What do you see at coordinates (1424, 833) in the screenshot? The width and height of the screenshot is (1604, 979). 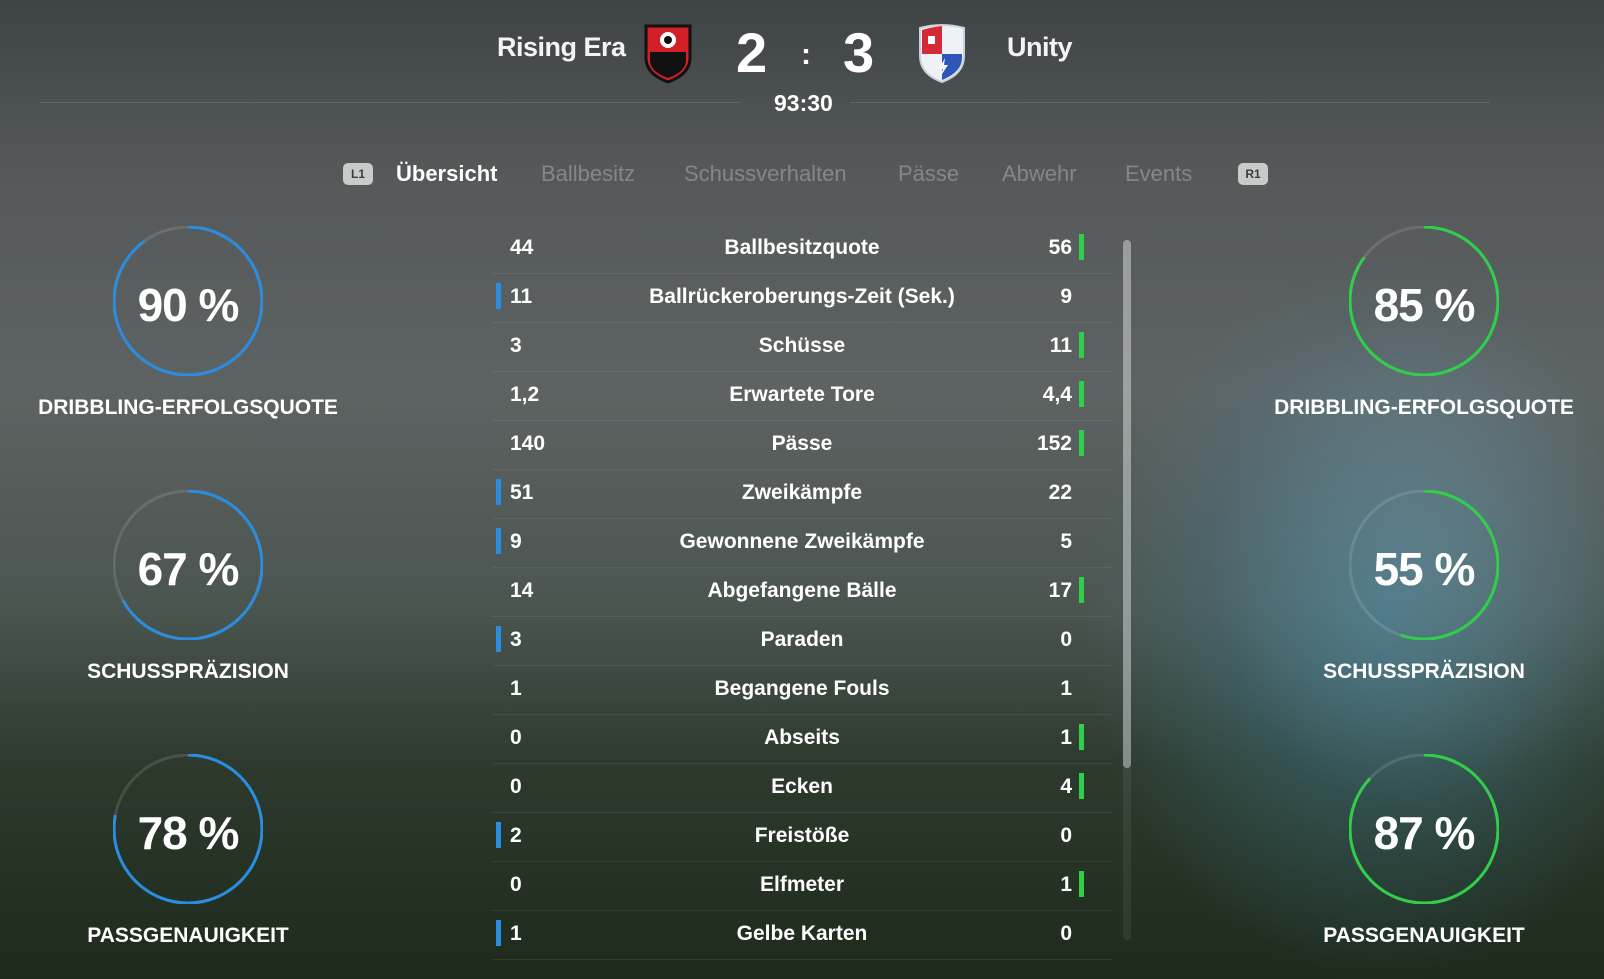 I see `away-pass-accuracy-value: 87 %` at bounding box center [1424, 833].